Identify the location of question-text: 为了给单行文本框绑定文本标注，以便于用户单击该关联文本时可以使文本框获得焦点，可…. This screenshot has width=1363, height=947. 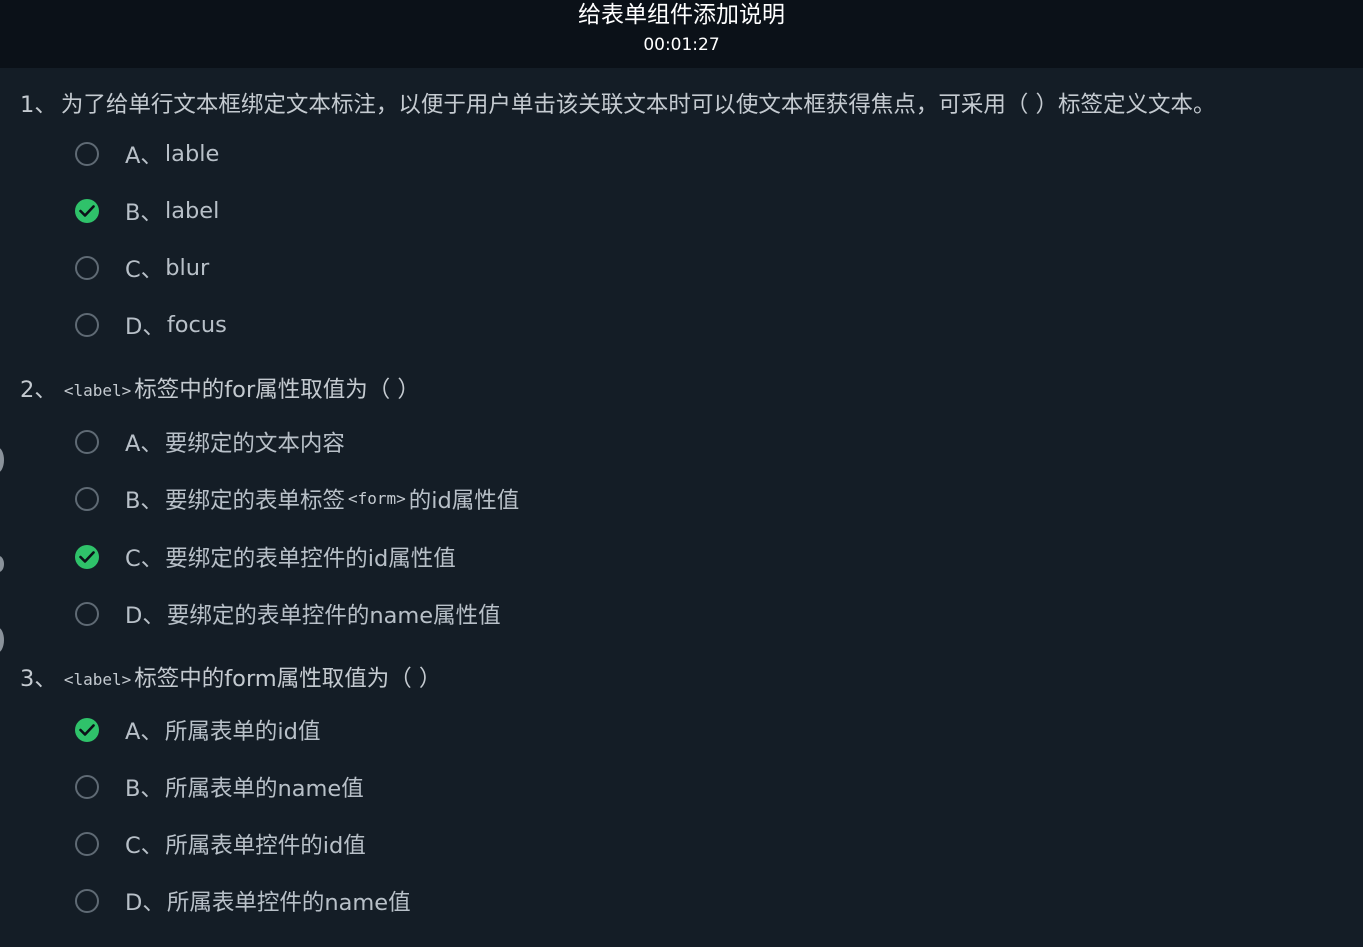
(638, 105).